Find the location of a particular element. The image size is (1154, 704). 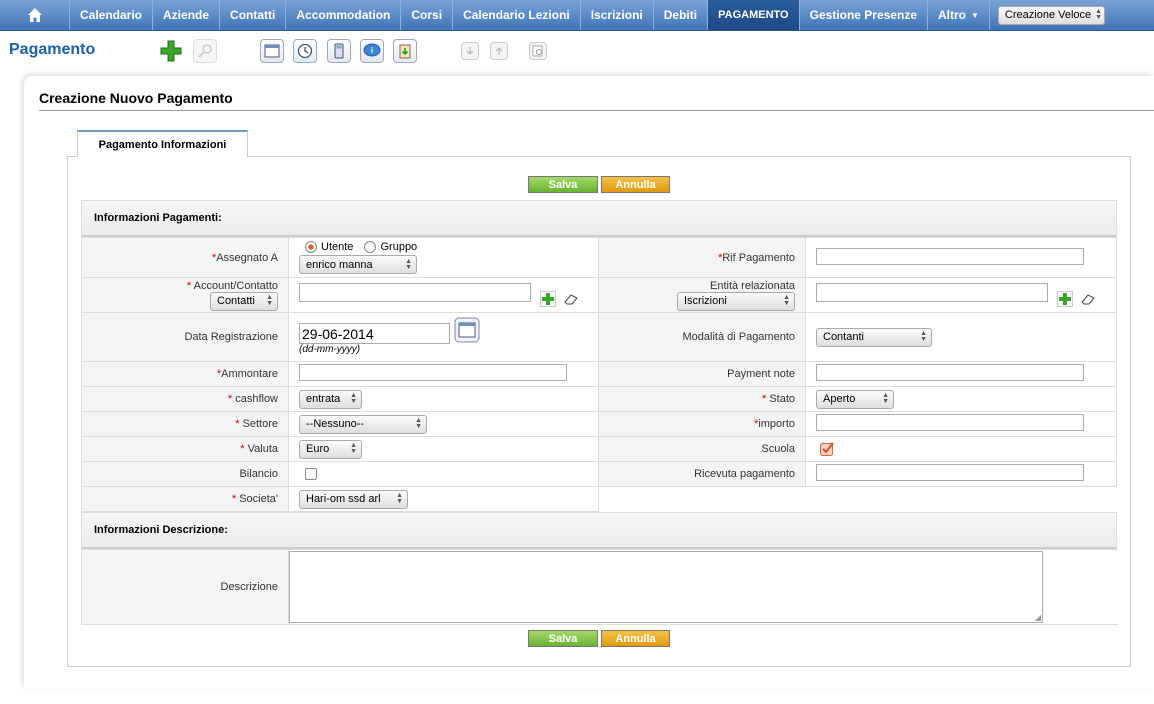

amount-input is located at coordinates (433, 372).